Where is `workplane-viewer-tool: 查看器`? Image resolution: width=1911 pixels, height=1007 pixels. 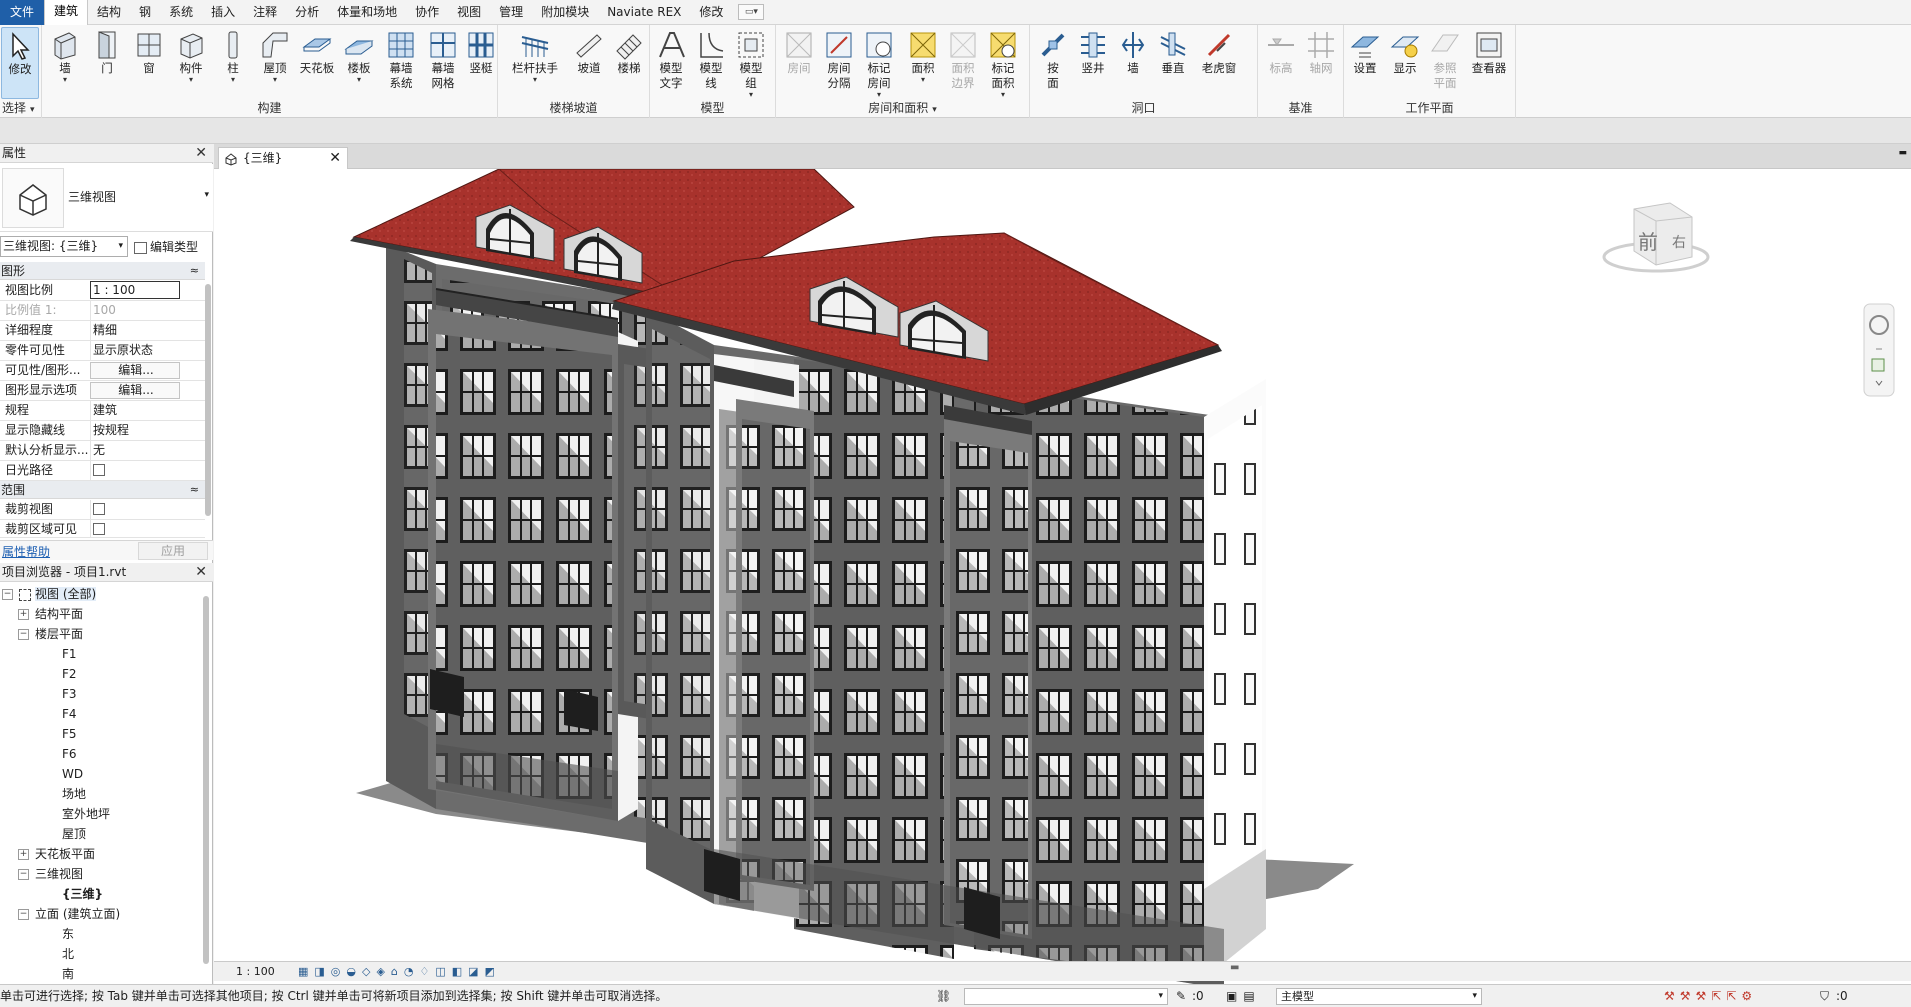
workplane-viewer-tool: 查看器 is located at coordinates (1489, 63).